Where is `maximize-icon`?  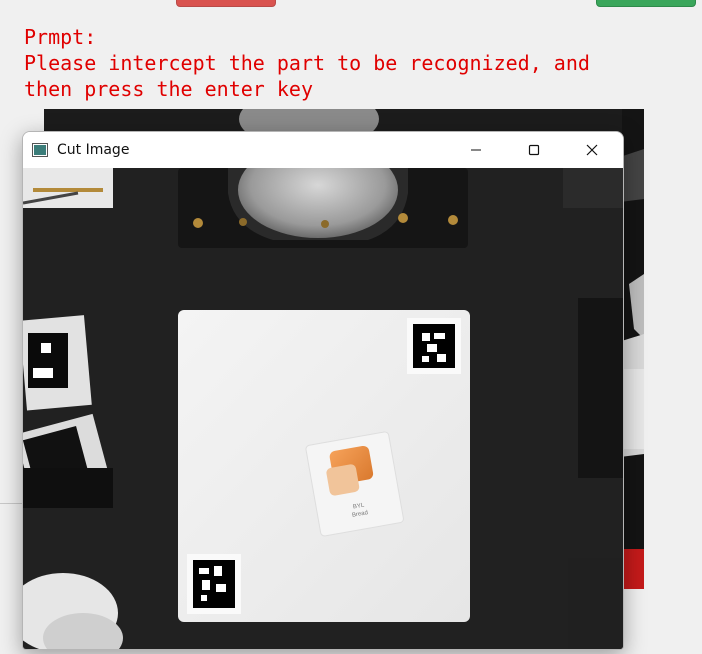
maximize-icon is located at coordinates (534, 150).